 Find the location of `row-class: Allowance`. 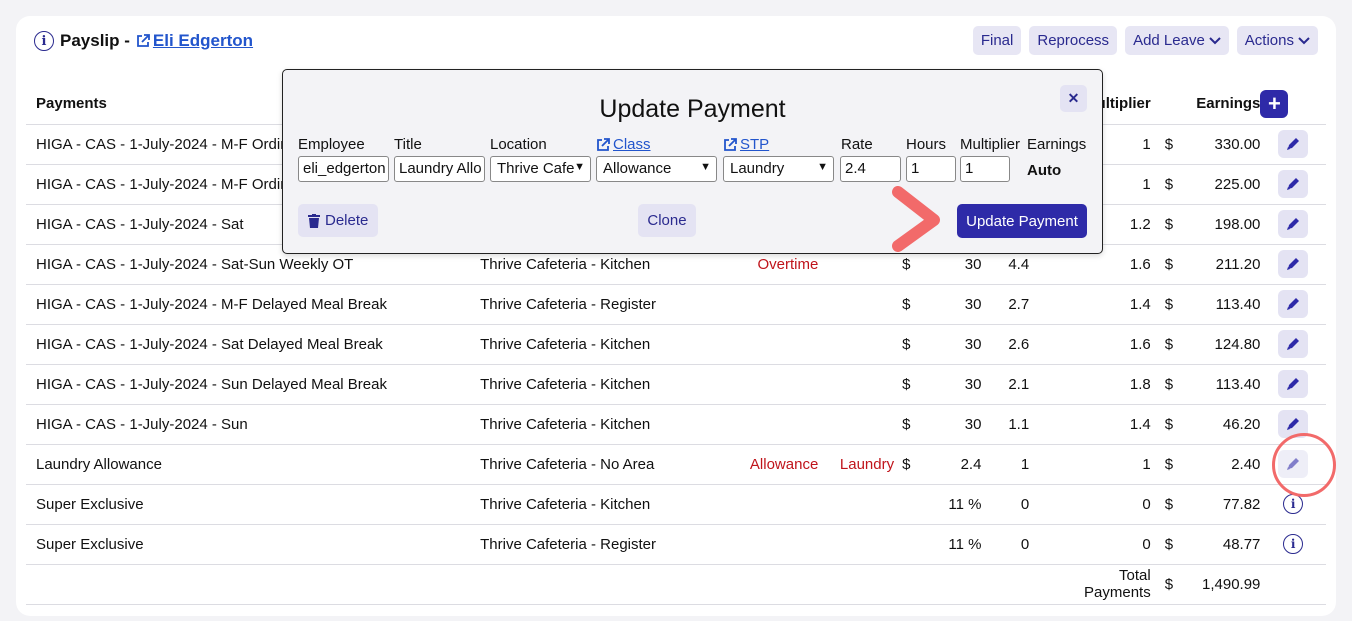

row-class: Allowance is located at coordinates (784, 464).